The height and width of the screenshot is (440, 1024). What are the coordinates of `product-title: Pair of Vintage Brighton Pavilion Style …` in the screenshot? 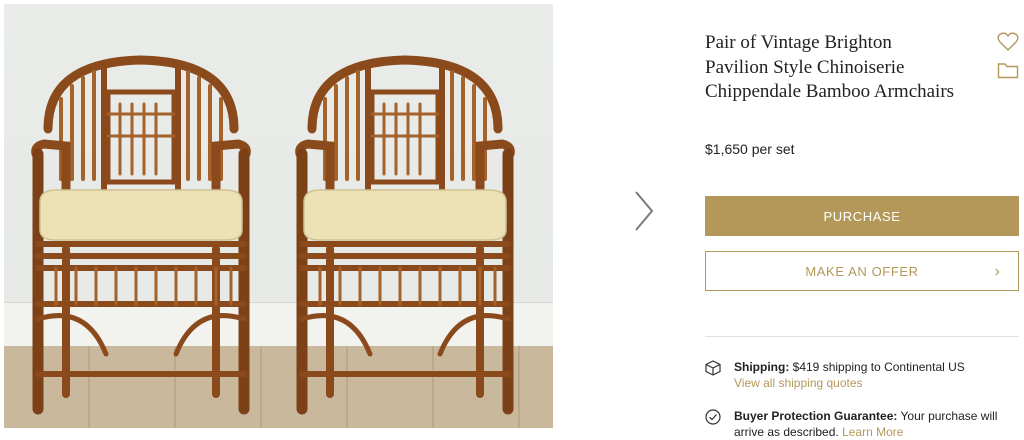 It's located at (830, 67).